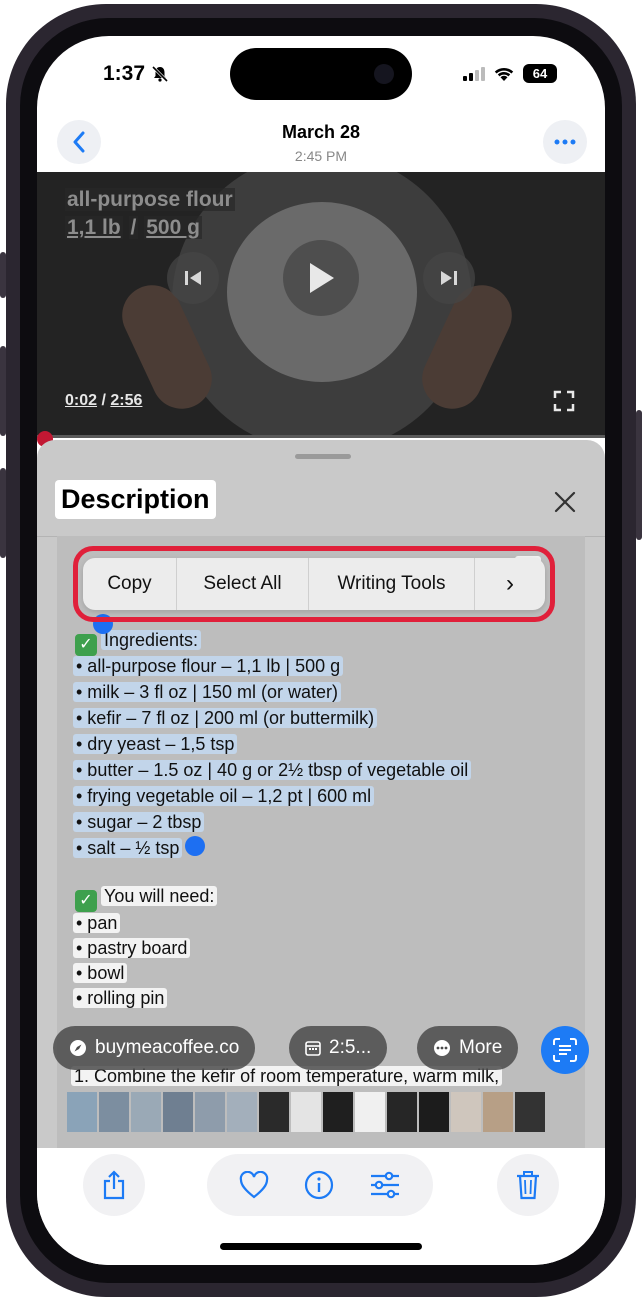  What do you see at coordinates (564, 403) in the screenshot?
I see `fullscreen-button` at bounding box center [564, 403].